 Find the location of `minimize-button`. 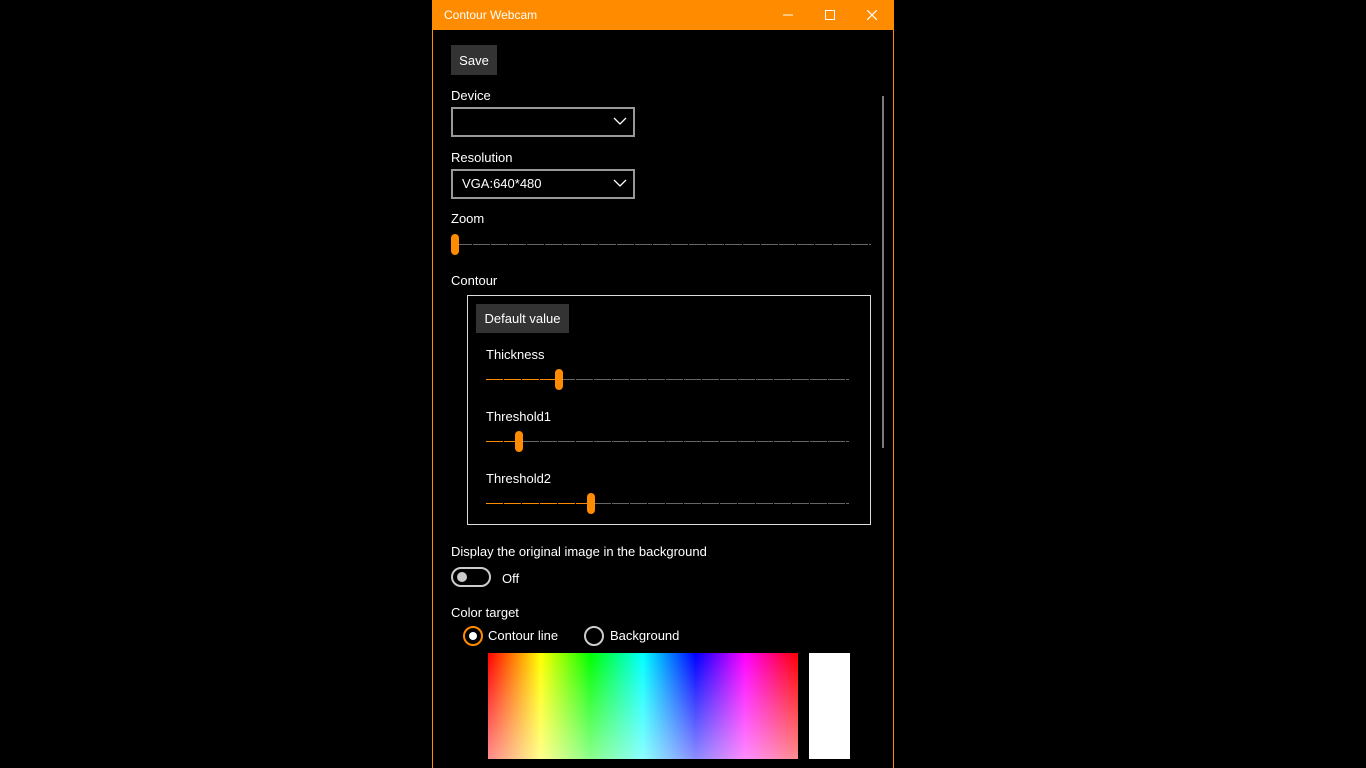

minimize-button is located at coordinates (788, 15).